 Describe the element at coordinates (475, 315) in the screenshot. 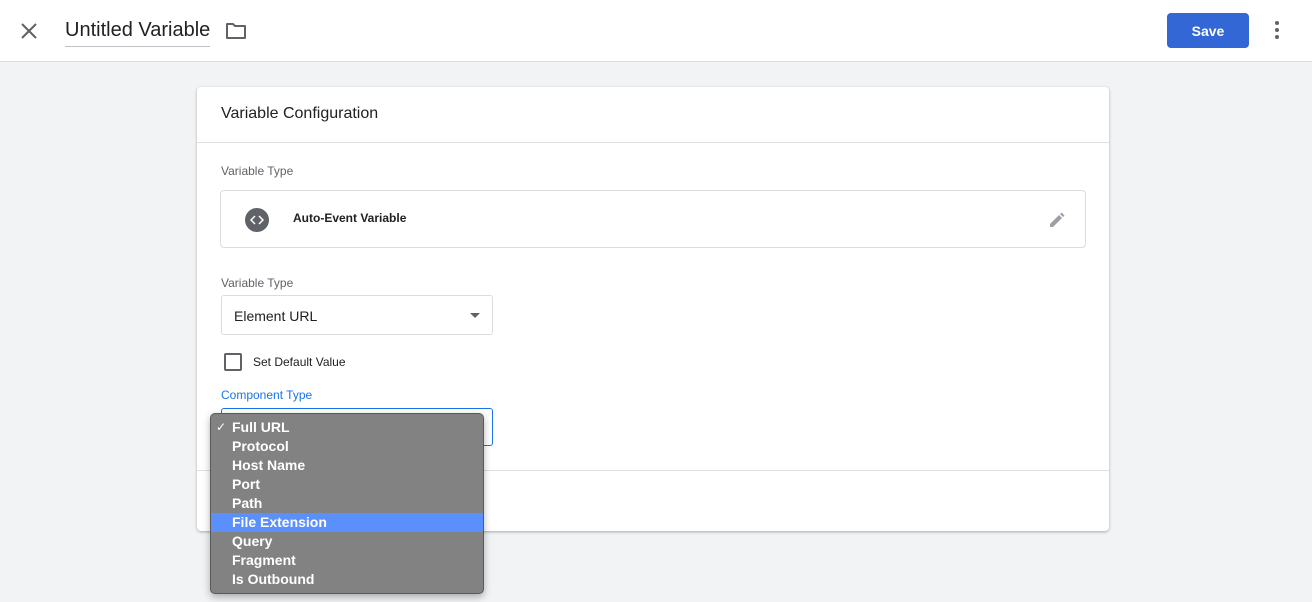

I see `chevron-down-icon` at that location.